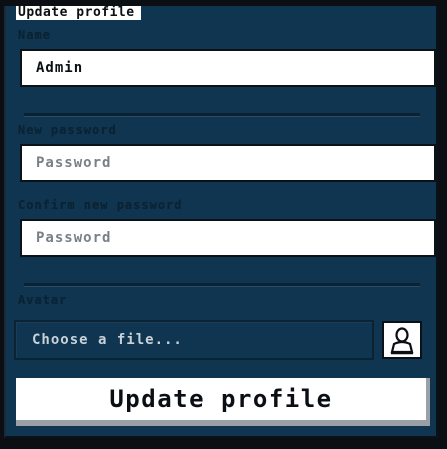 The height and width of the screenshot is (449, 447). Describe the element at coordinates (78, 13) in the screenshot. I see `form-legend: Update profile` at that location.